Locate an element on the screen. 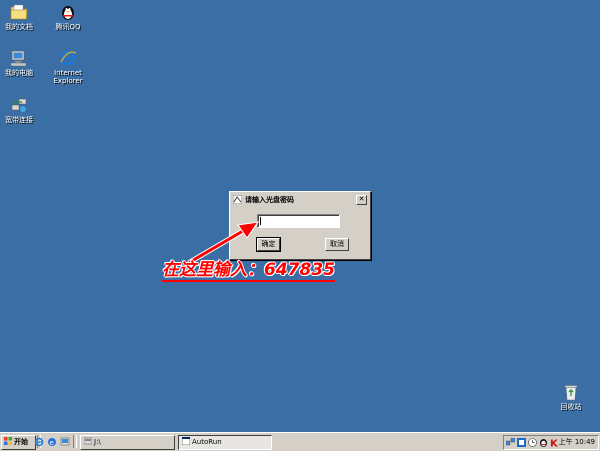 The image size is (600, 451). folder-documents-icon is located at coordinates (19, 12).